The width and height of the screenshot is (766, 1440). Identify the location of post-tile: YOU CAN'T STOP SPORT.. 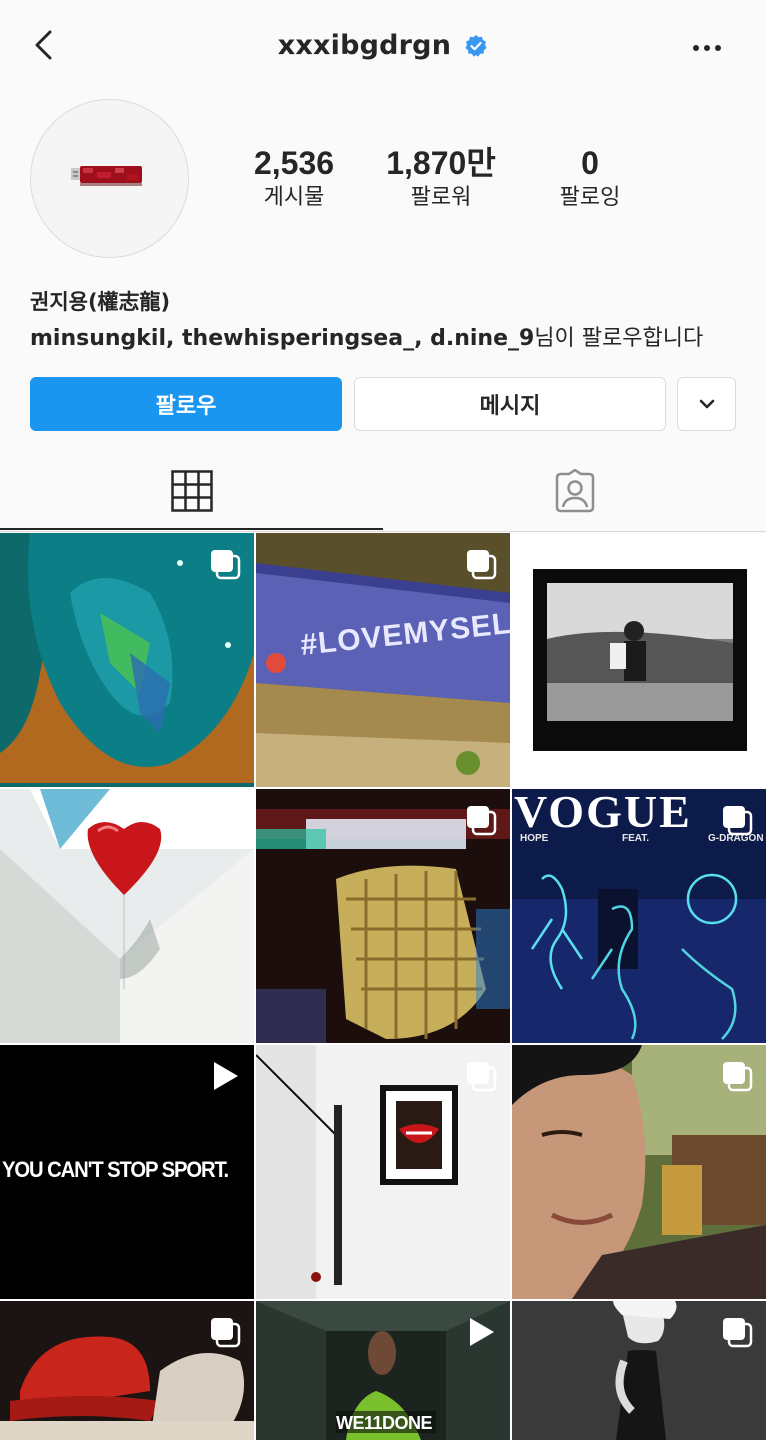
(127, 1172).